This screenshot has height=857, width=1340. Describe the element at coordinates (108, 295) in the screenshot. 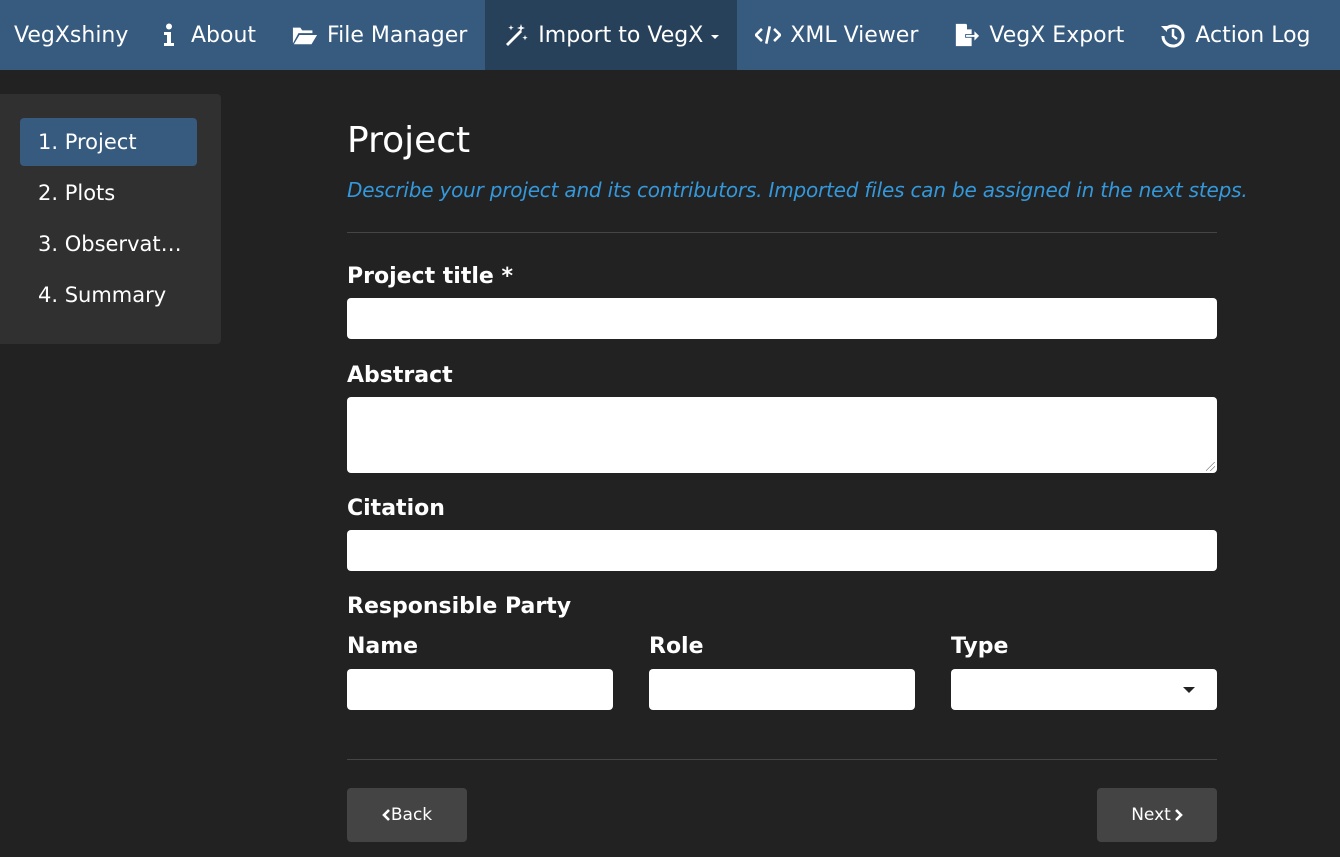

I see `sidebar-item-summary: 4. Summary` at that location.